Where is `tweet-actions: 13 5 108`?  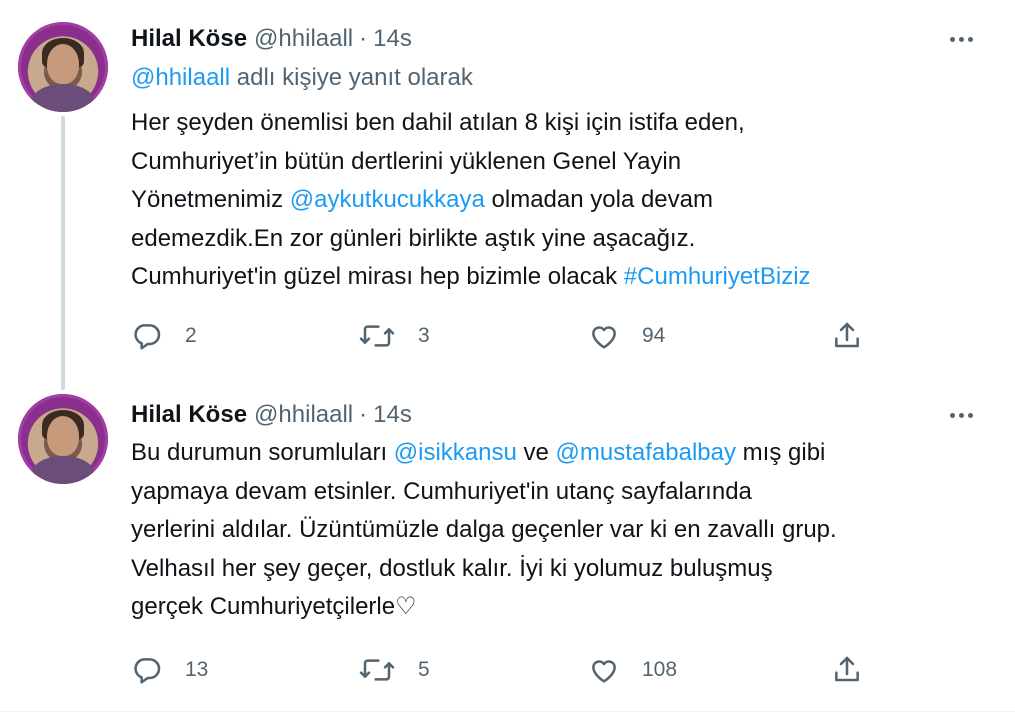
tweet-actions: 13 5 108 is located at coordinates (501, 670).